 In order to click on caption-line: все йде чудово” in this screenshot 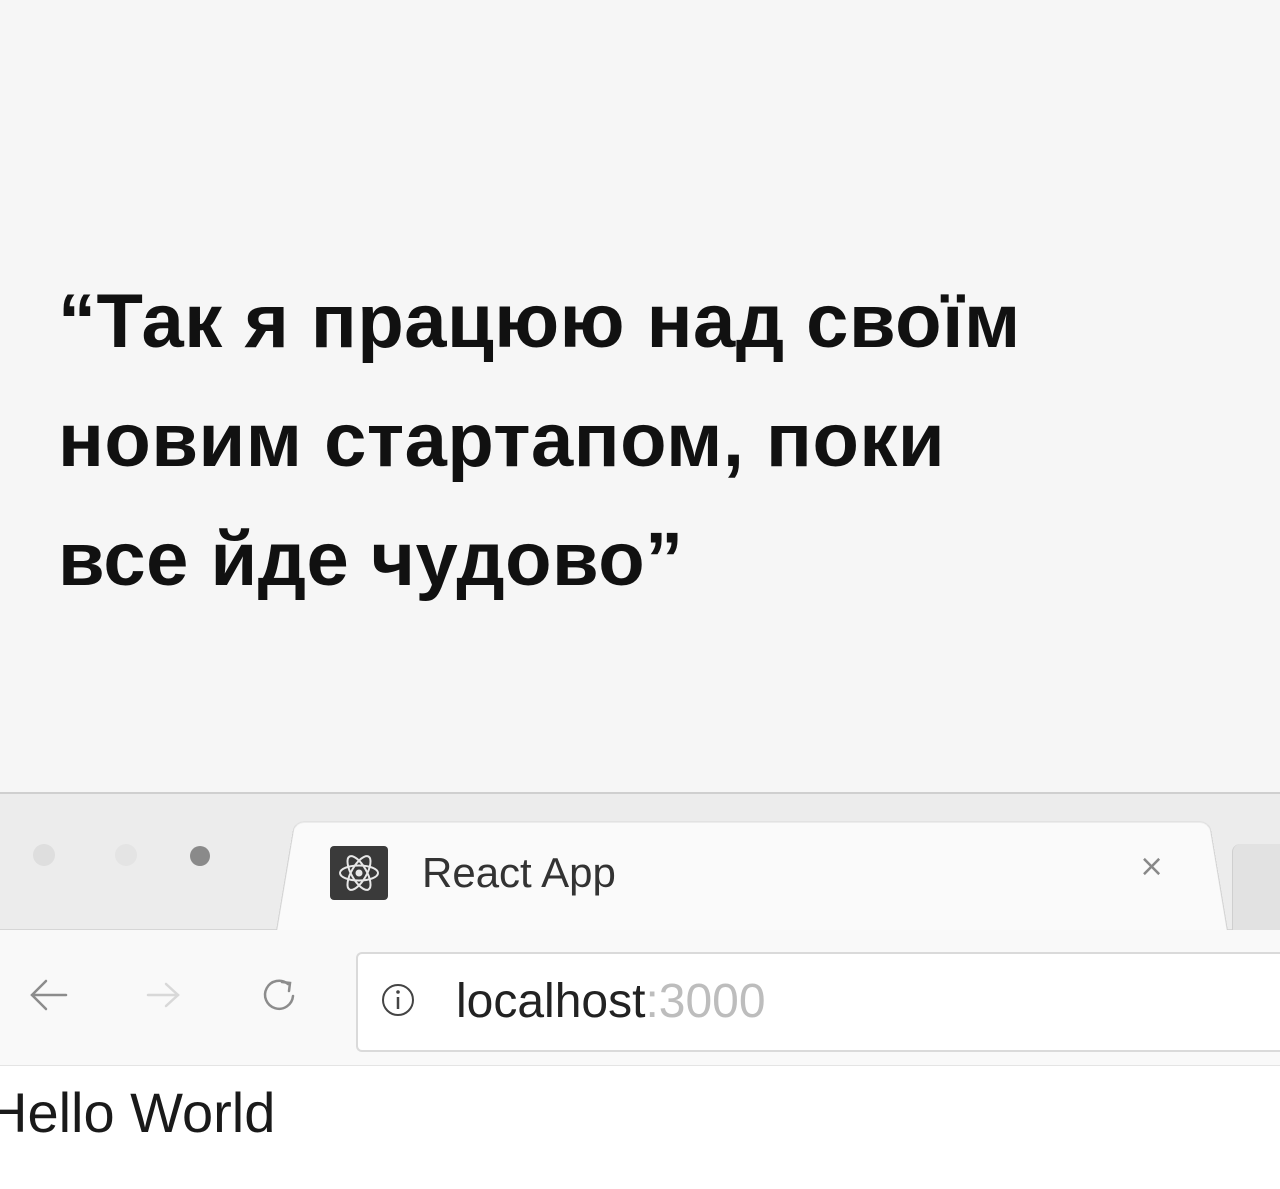, I will do `click(371, 559)`.